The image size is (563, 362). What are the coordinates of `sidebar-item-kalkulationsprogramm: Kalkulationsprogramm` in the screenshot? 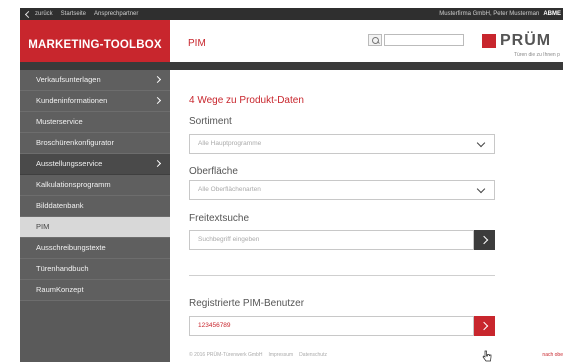 It's located at (95, 185).